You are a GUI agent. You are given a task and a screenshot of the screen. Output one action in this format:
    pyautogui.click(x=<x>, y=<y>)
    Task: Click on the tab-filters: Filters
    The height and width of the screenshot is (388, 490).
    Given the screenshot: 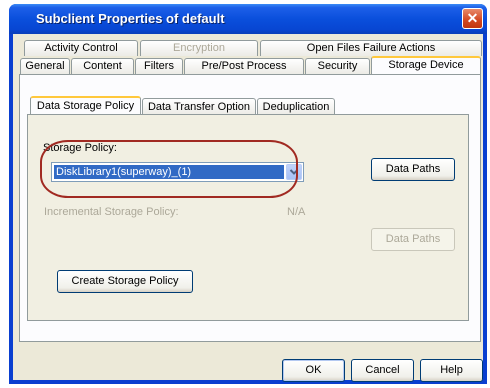 What is the action you would take?
    pyautogui.click(x=159, y=66)
    